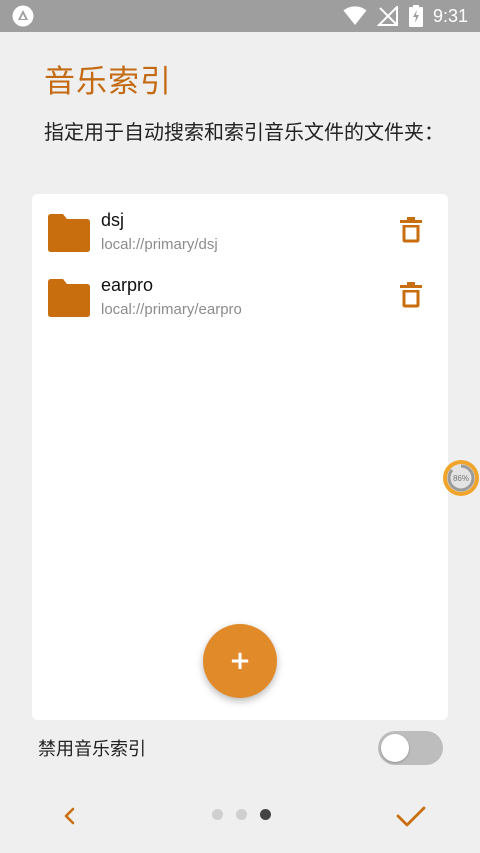 This screenshot has width=480, height=853. What do you see at coordinates (395, 748) in the screenshot?
I see `toggle-knob` at bounding box center [395, 748].